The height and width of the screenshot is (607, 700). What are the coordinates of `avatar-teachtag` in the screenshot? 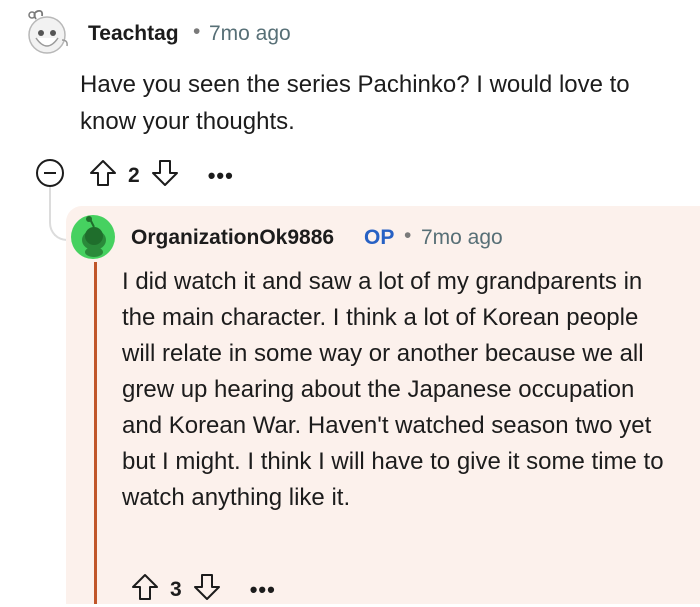 It's located at (47, 33).